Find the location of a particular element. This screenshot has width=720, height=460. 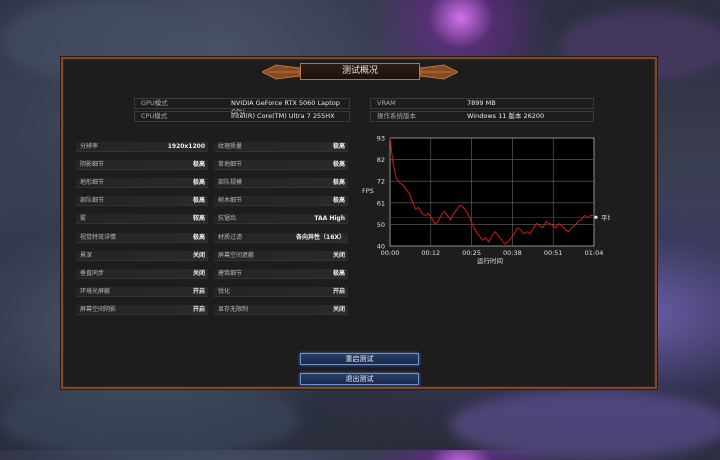

setting-row: 屏幕空间阴影 开启 is located at coordinates (142, 309).